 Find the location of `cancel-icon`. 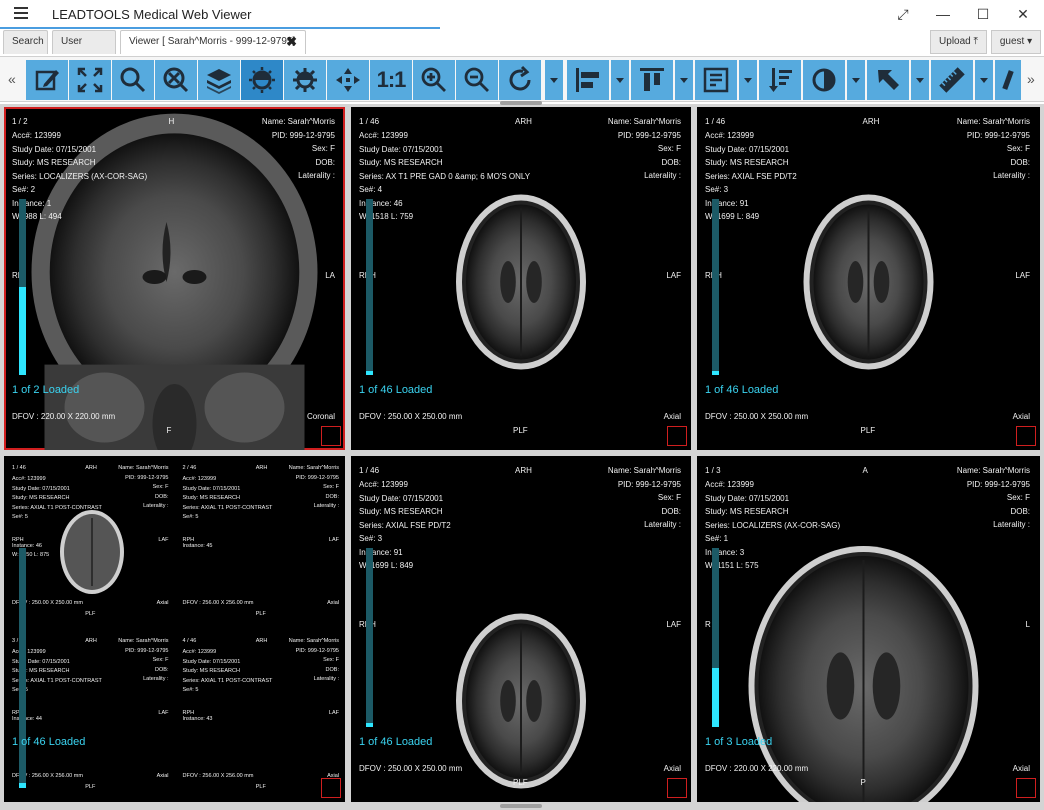

cancel-icon is located at coordinates (176, 80).